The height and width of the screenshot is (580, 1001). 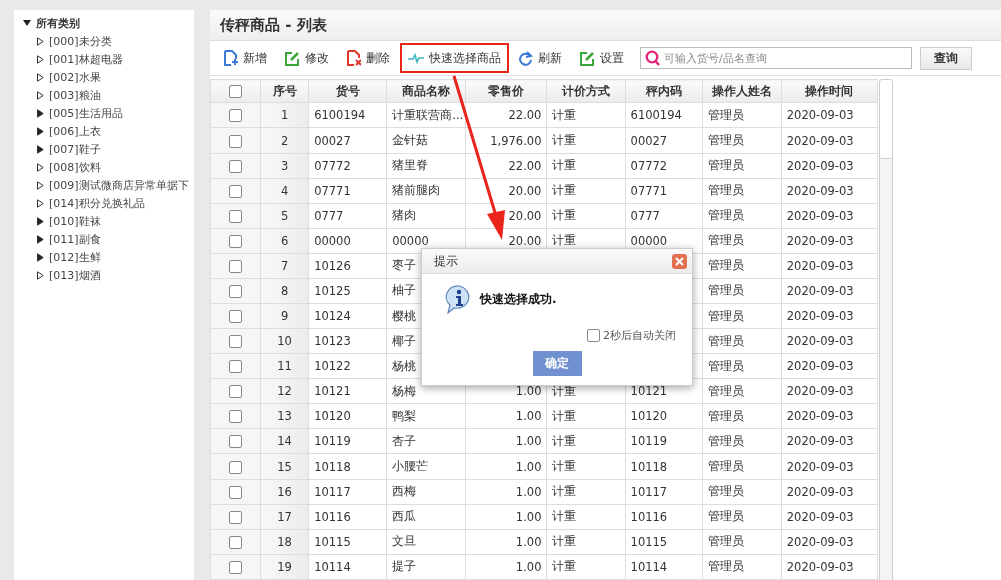 What do you see at coordinates (97, 203) in the screenshot?
I see `tree-item: [014]积分兑换礼品` at bounding box center [97, 203].